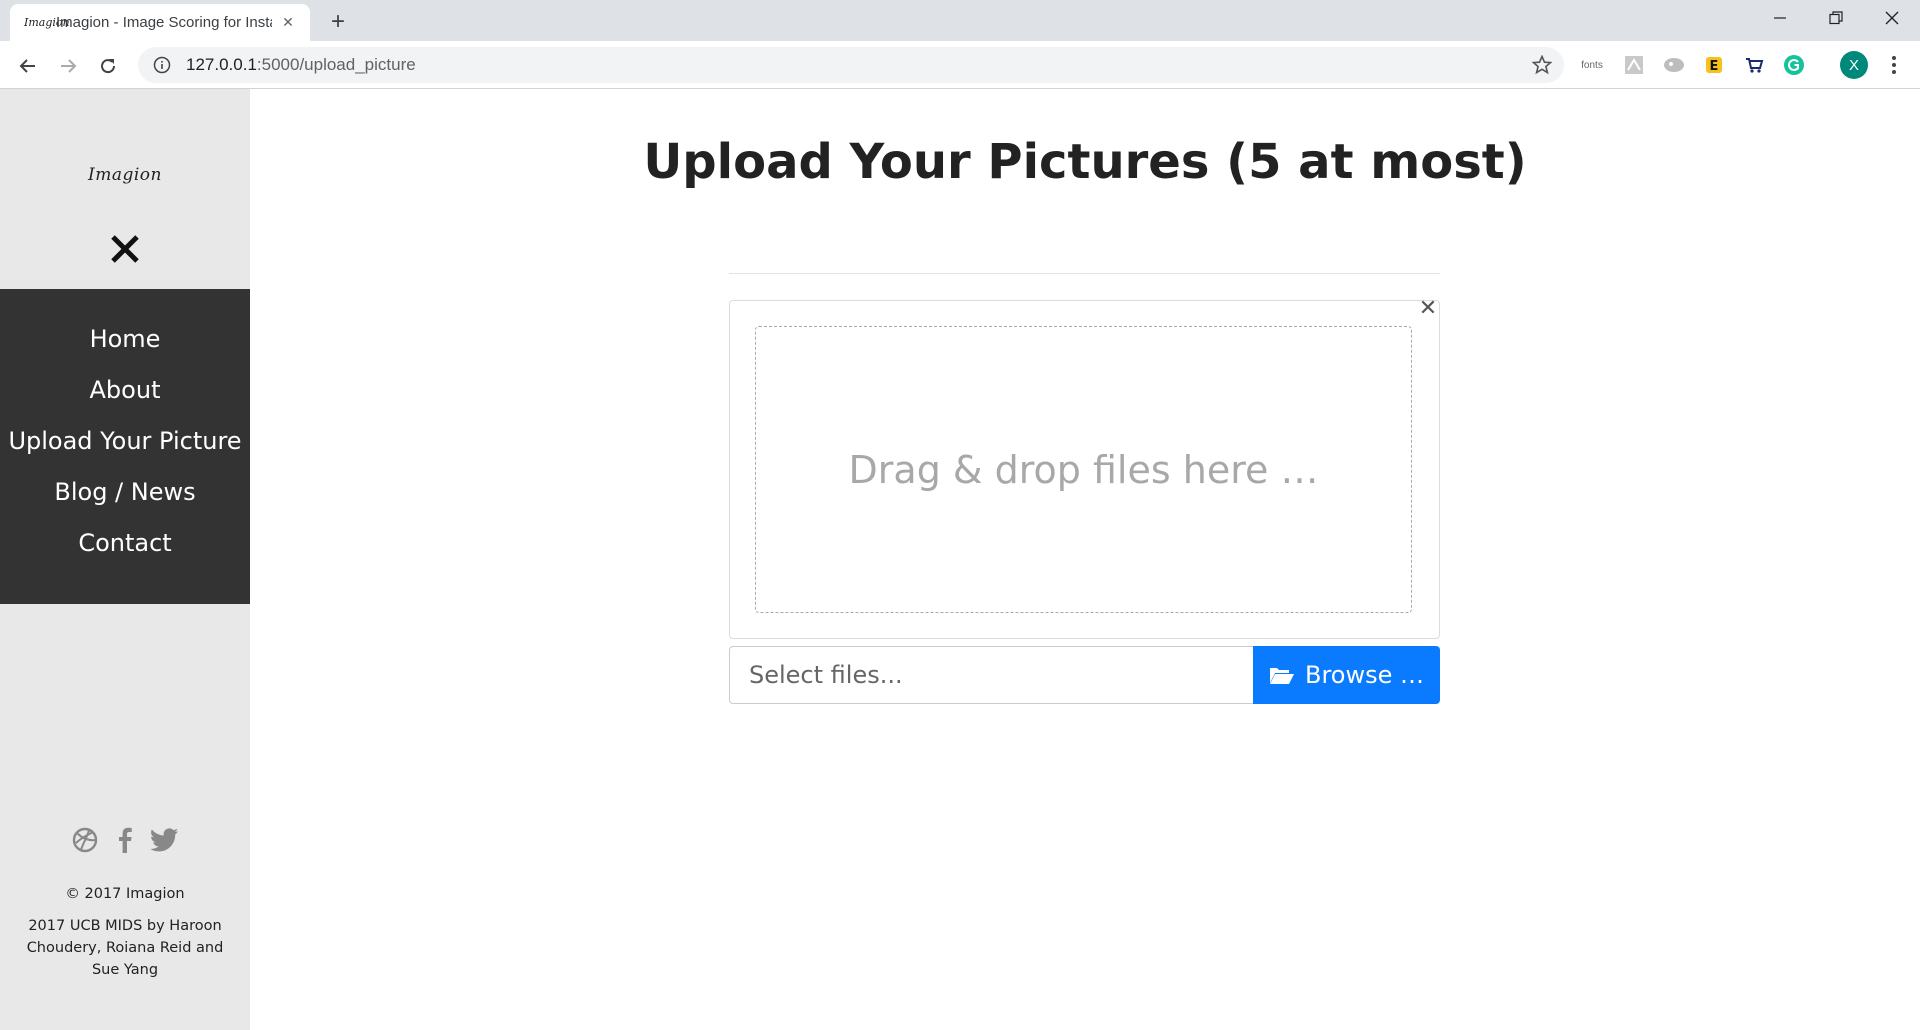  What do you see at coordinates (125, 492) in the screenshot?
I see `sidebar-item-blog: Blog / News` at bounding box center [125, 492].